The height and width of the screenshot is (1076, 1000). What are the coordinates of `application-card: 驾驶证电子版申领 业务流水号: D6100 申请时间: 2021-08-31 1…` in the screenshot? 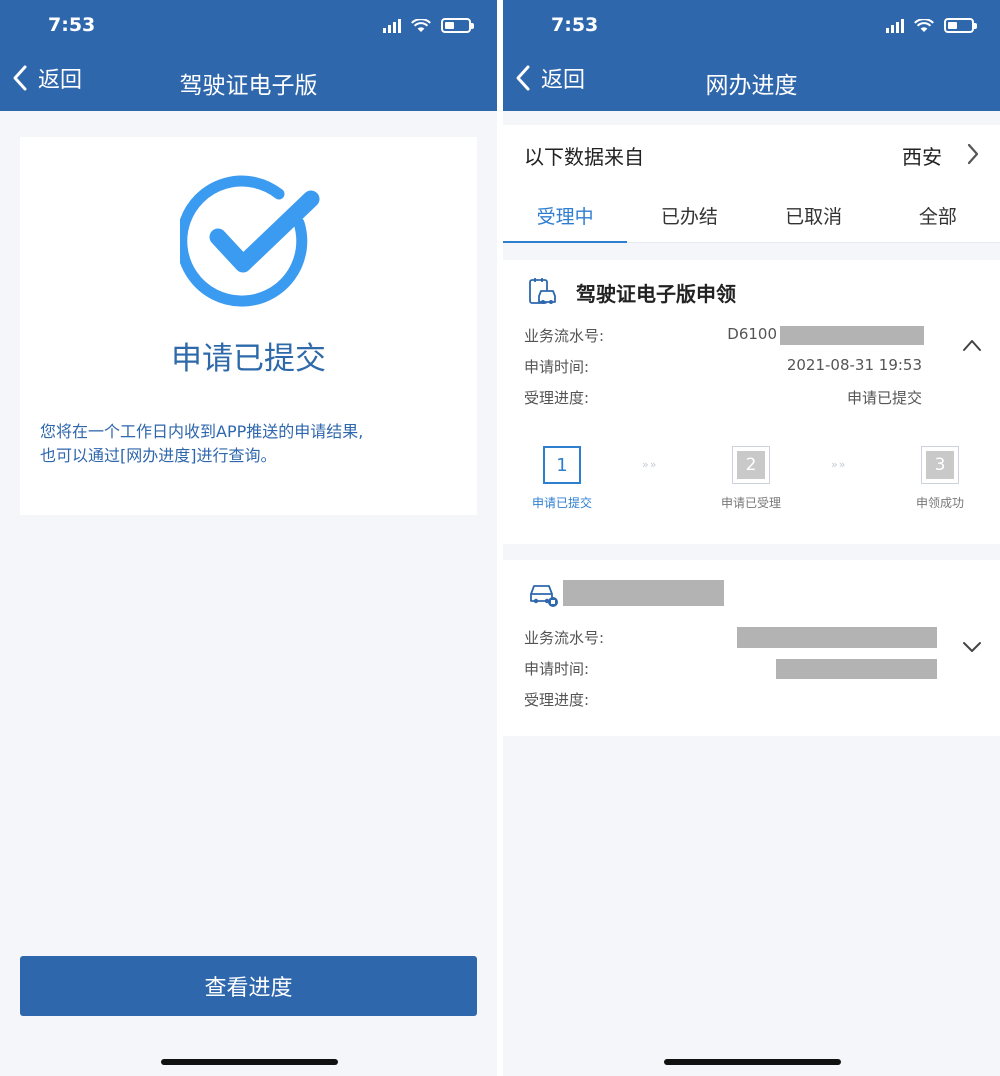 It's located at (751, 402).